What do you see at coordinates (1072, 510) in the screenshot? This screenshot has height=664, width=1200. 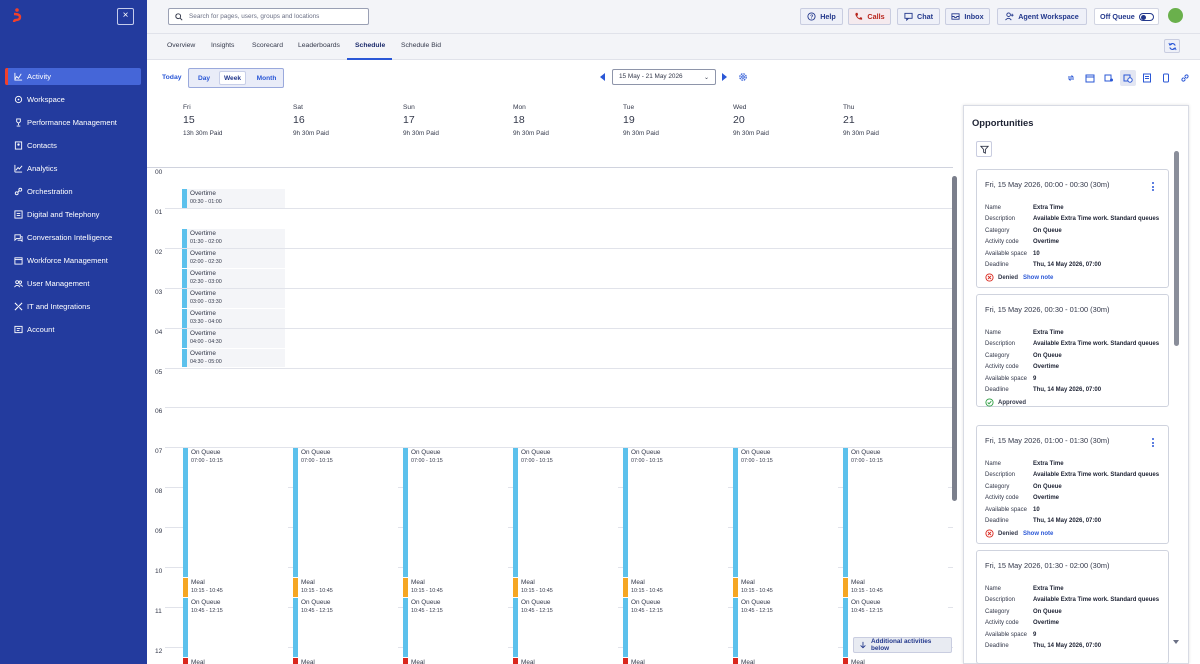 I see `detail-row: Available space 10` at bounding box center [1072, 510].